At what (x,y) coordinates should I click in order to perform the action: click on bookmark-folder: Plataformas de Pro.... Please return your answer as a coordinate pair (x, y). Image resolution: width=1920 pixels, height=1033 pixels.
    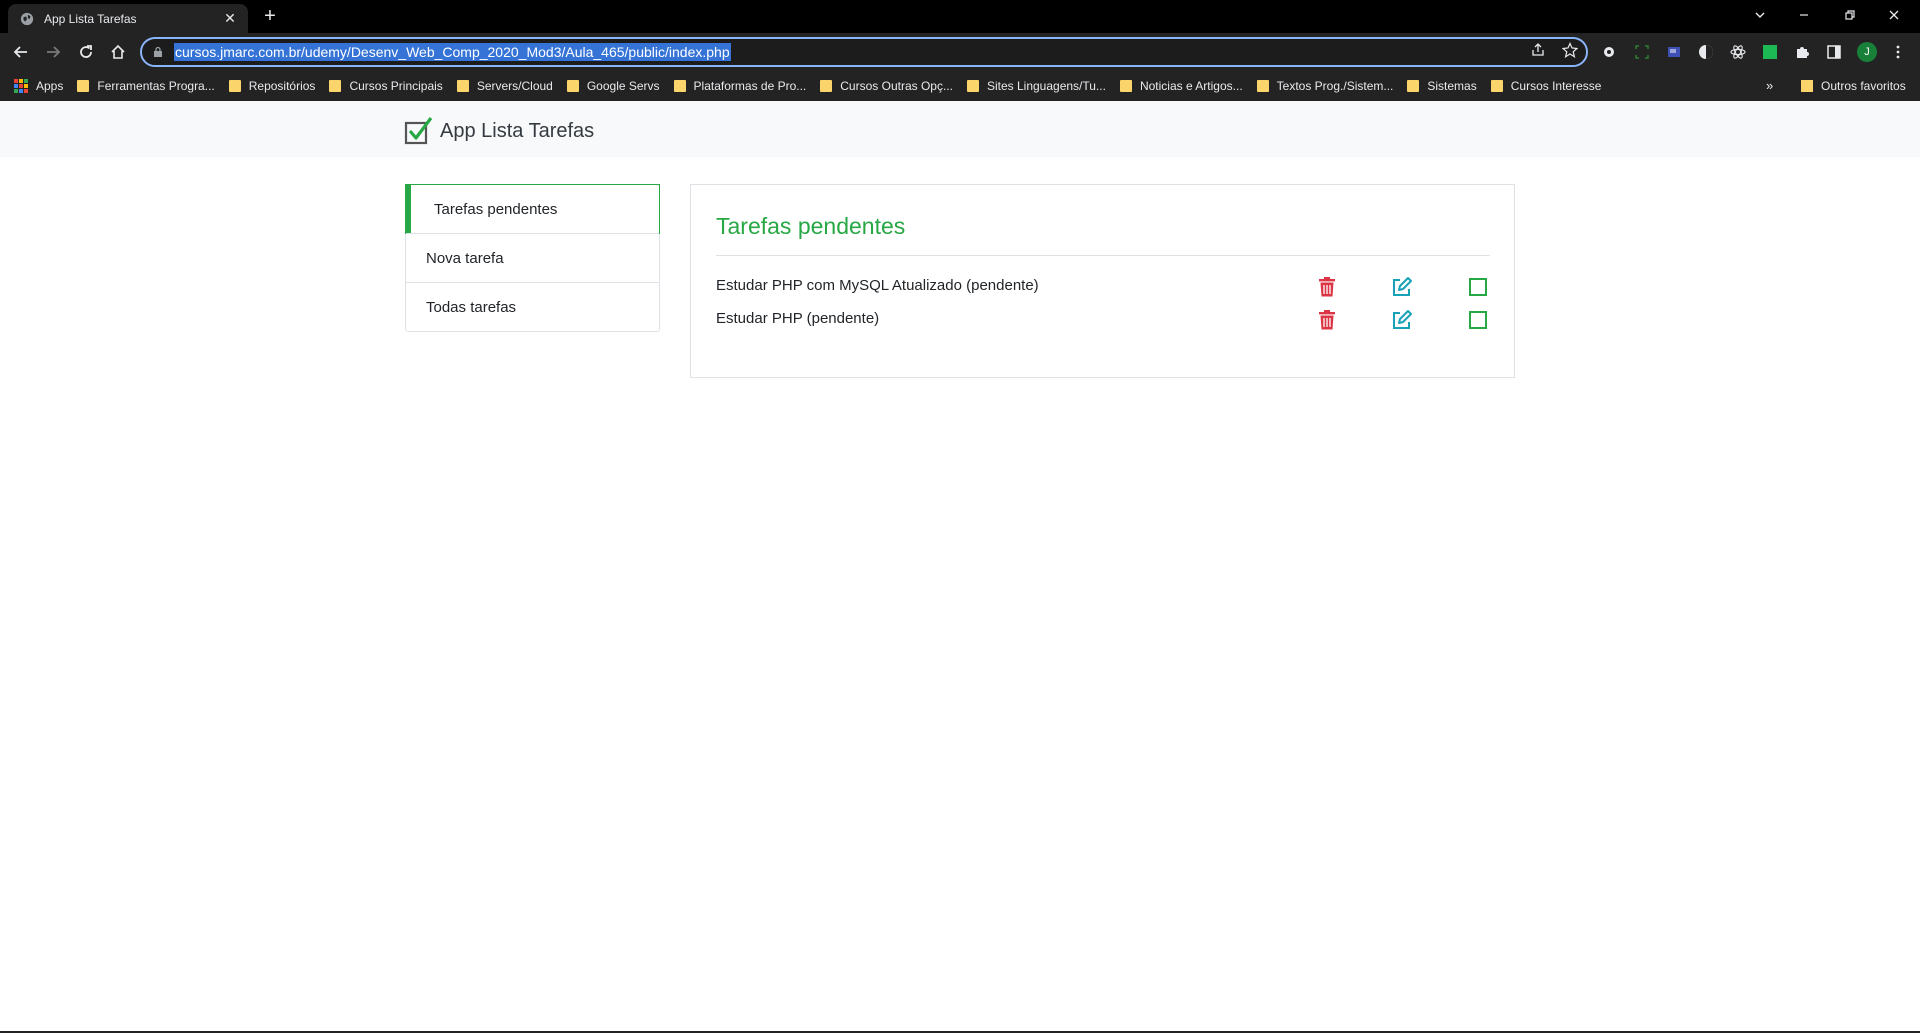
    Looking at the image, I should click on (740, 86).